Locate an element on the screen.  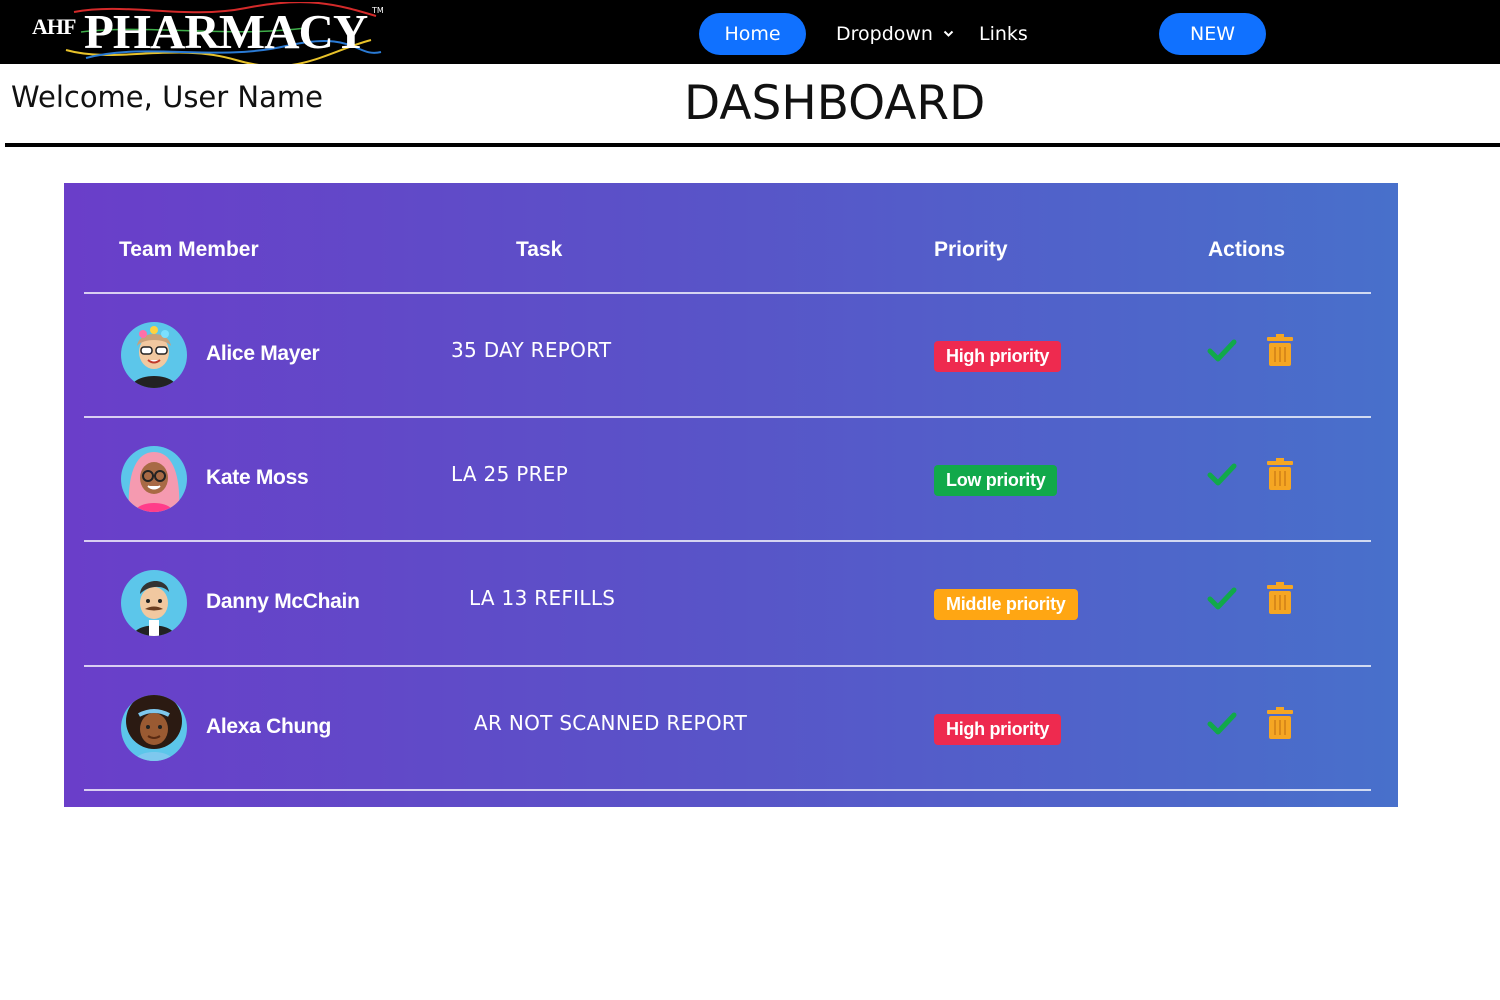
header-divider is located at coordinates (752, 145).